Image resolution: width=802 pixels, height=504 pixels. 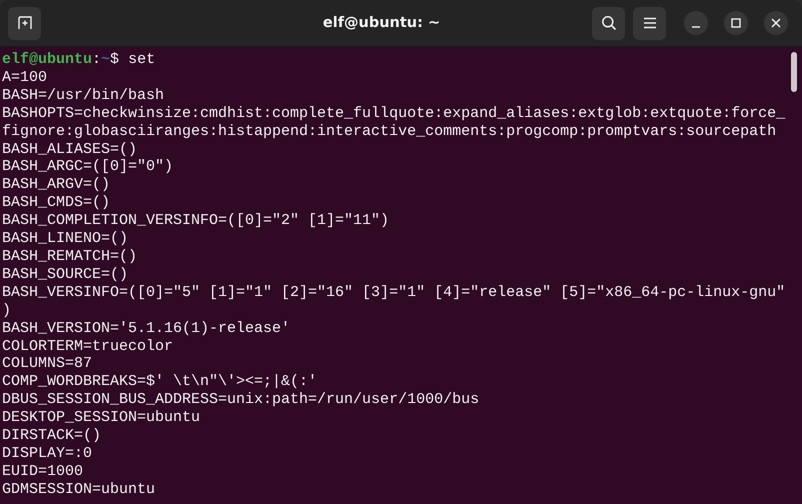 What do you see at coordinates (52, 436) in the screenshot?
I see `output-line: DIRSTACK=()` at bounding box center [52, 436].